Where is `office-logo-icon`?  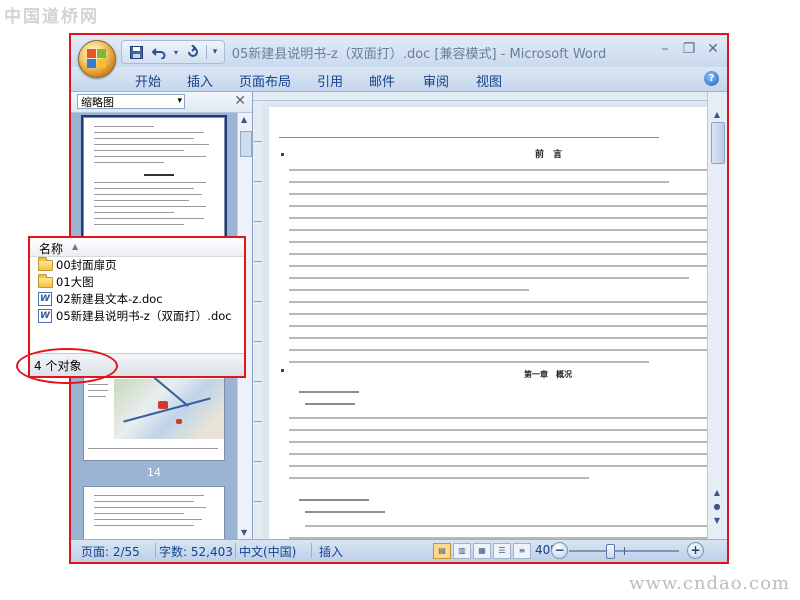 office-logo-icon is located at coordinates (97, 59).